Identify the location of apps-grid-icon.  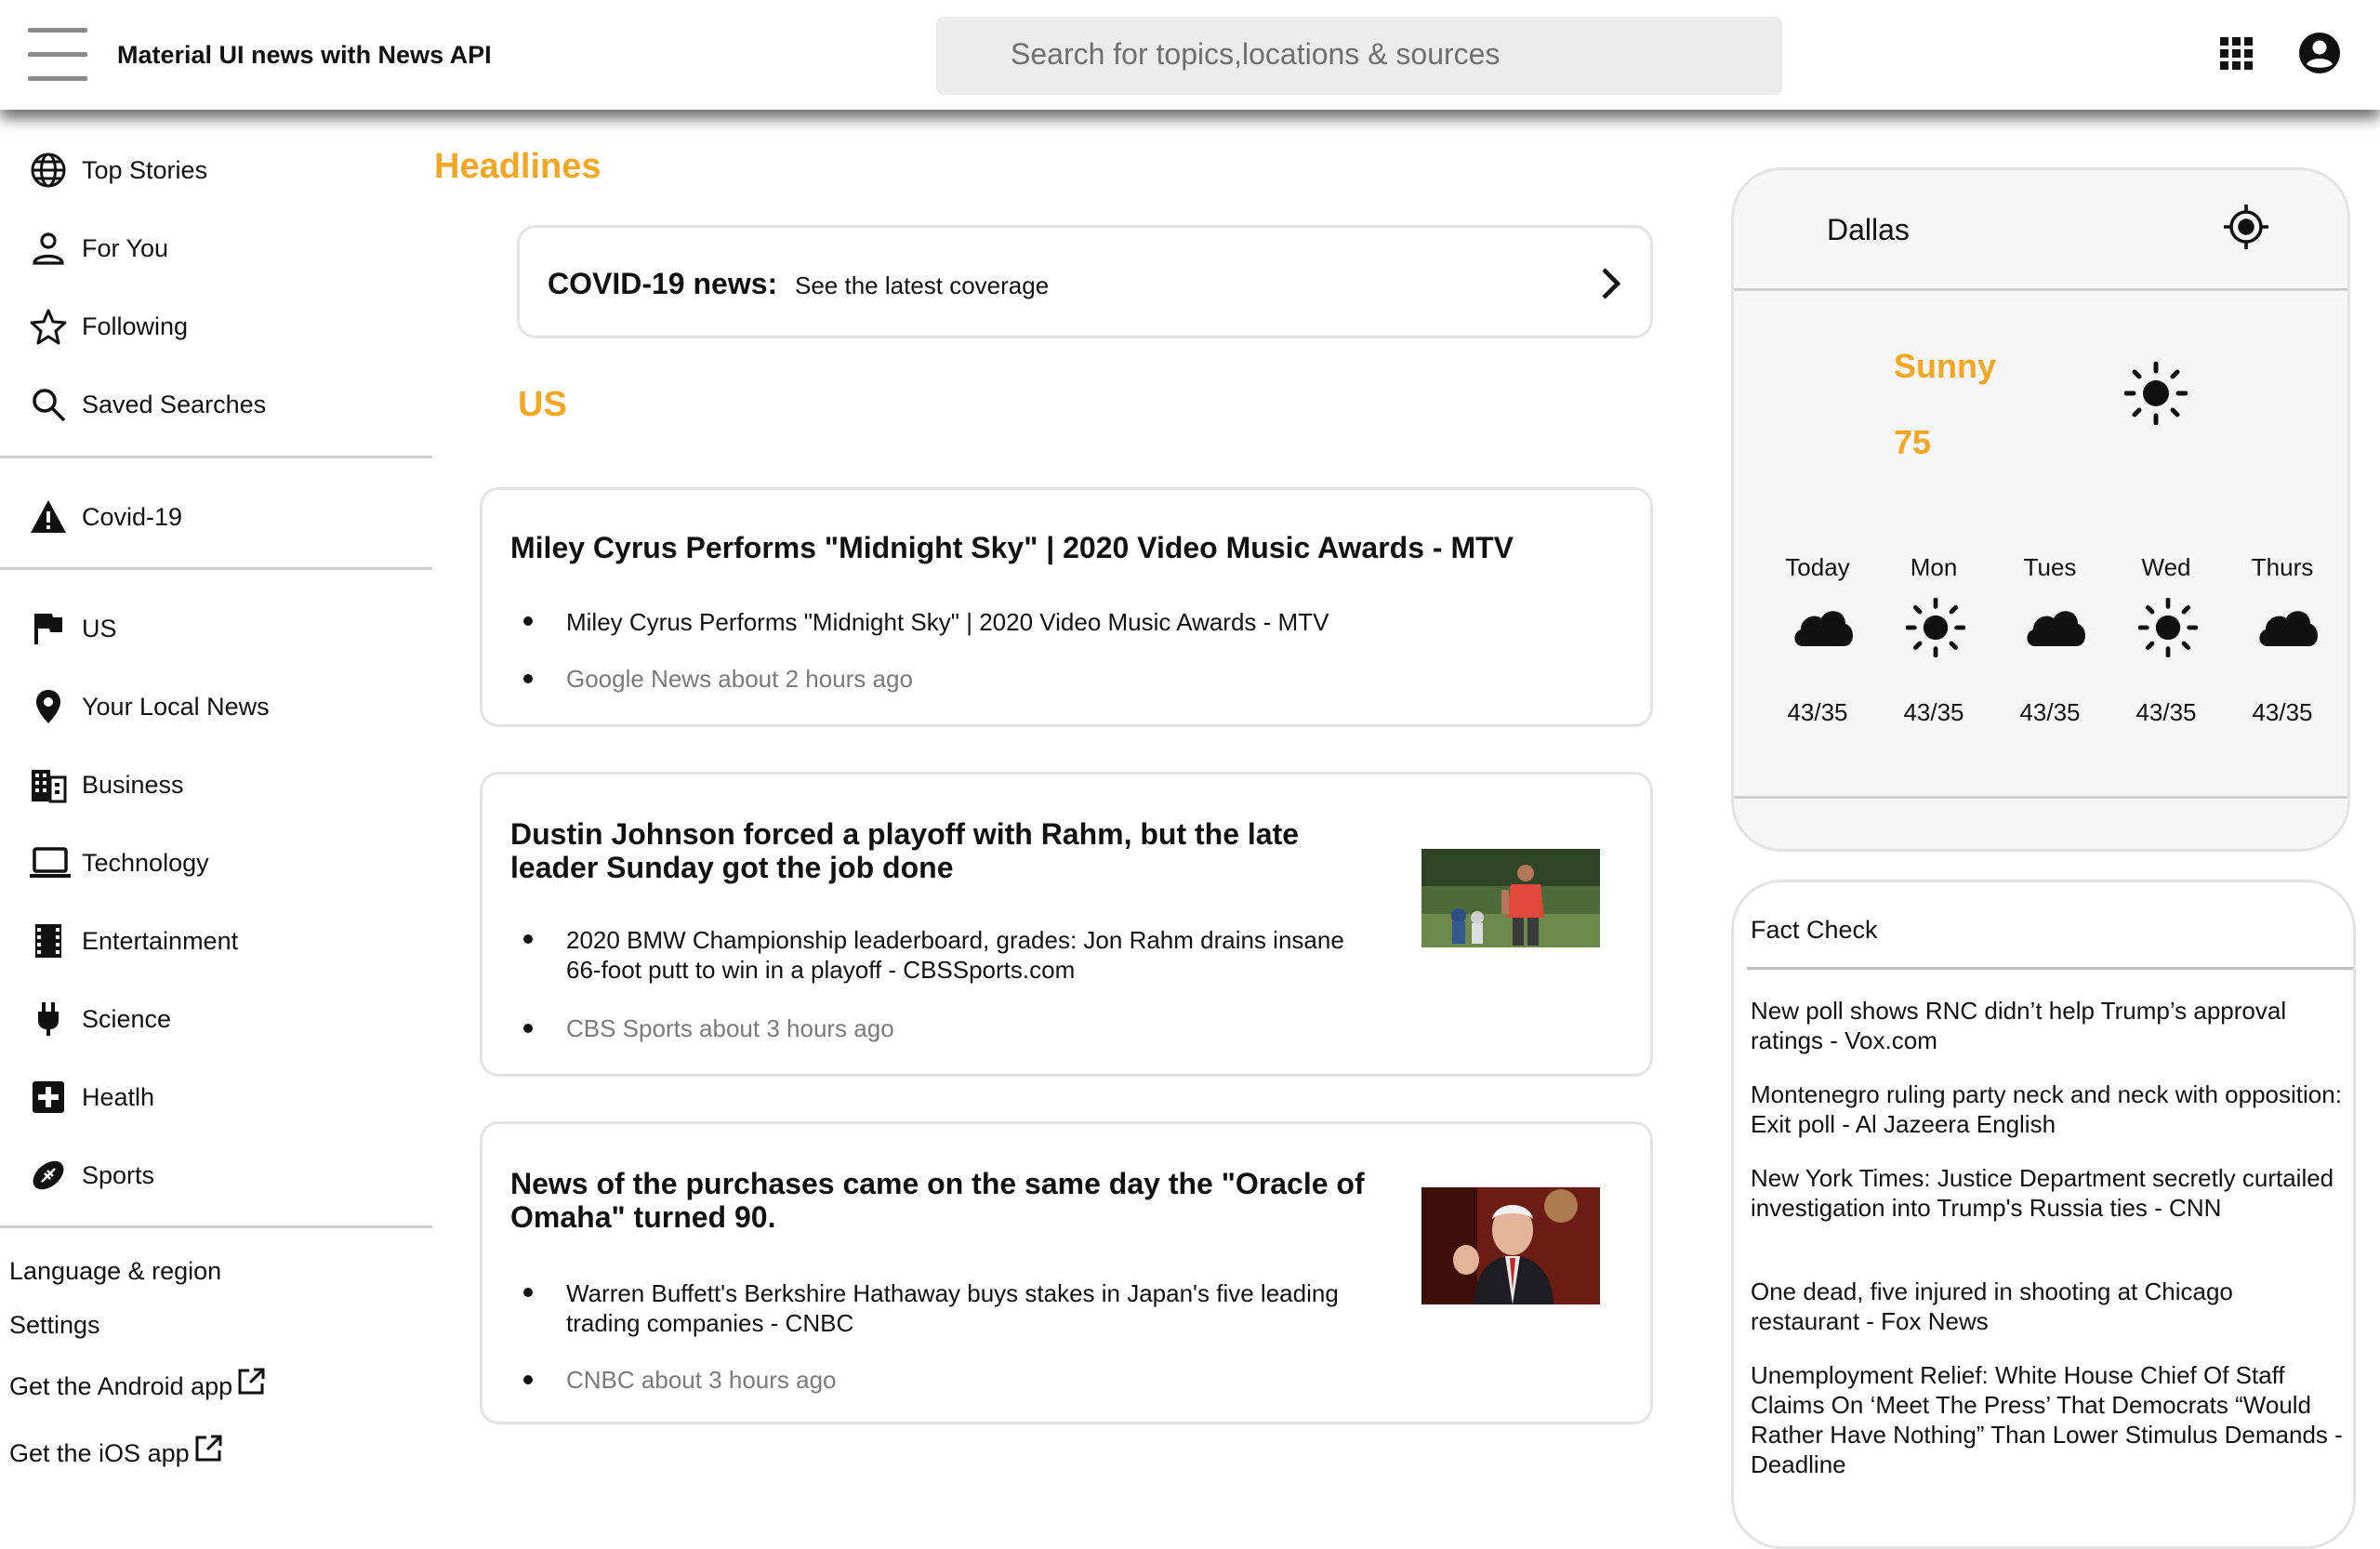
(2237, 54).